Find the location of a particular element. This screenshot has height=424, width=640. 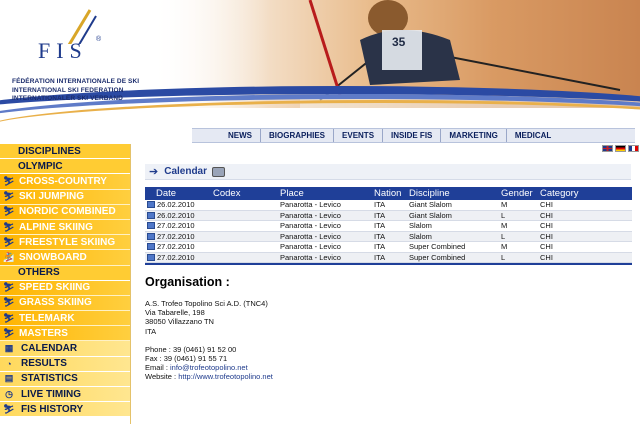

sidebar-item-alpine-skiing: ⛷ ALPINE SKIING is located at coordinates (65, 227).